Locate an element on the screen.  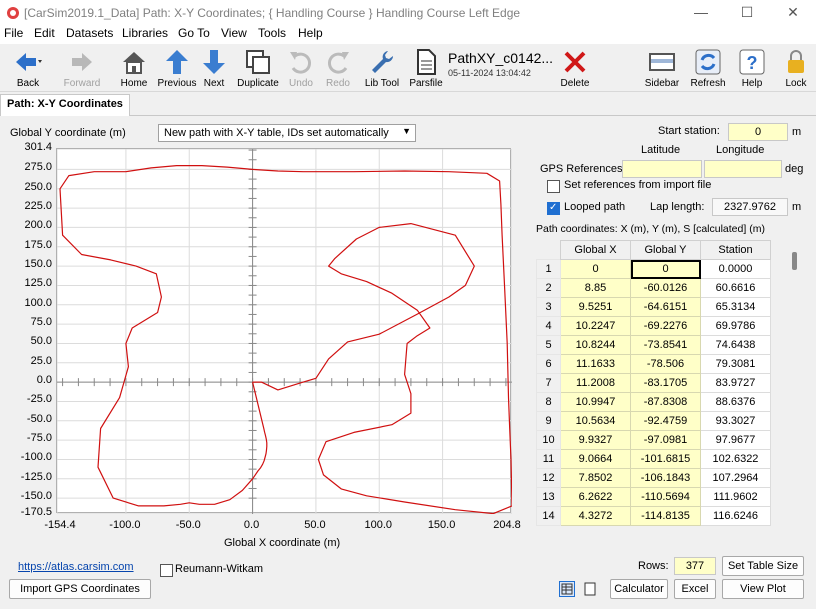
menu-view: View is located at coordinates (234, 33).